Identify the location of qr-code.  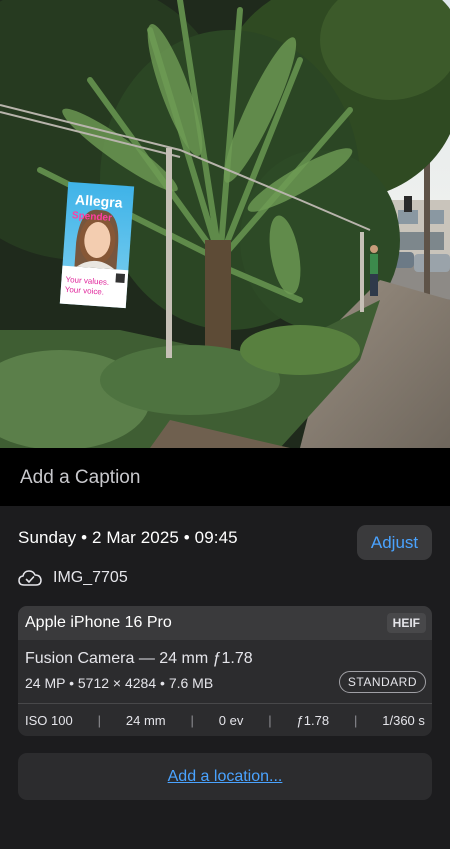
(120, 278).